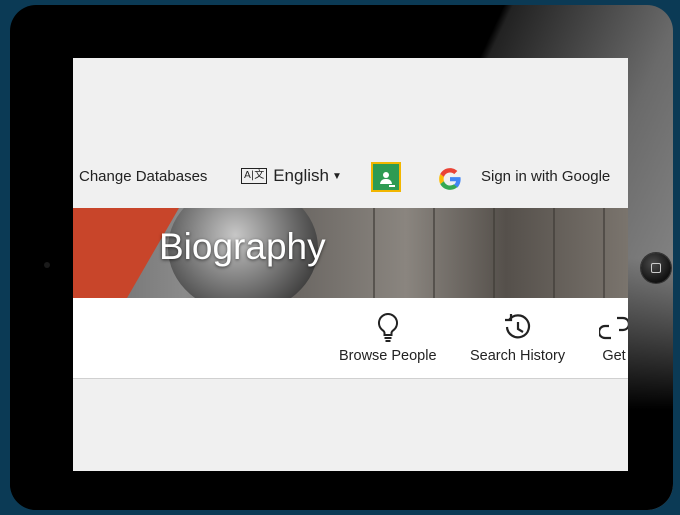 The width and height of the screenshot is (680, 515). What do you see at coordinates (350, 253) in the screenshot?
I see `banner: Biography` at bounding box center [350, 253].